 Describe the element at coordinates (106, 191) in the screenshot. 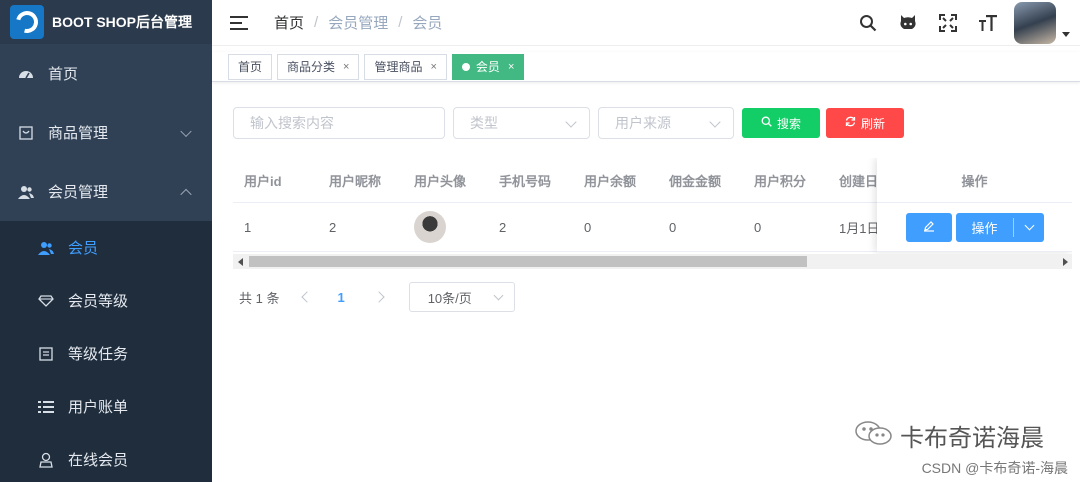

I see `sidebar-item-members: 会员管理` at that location.